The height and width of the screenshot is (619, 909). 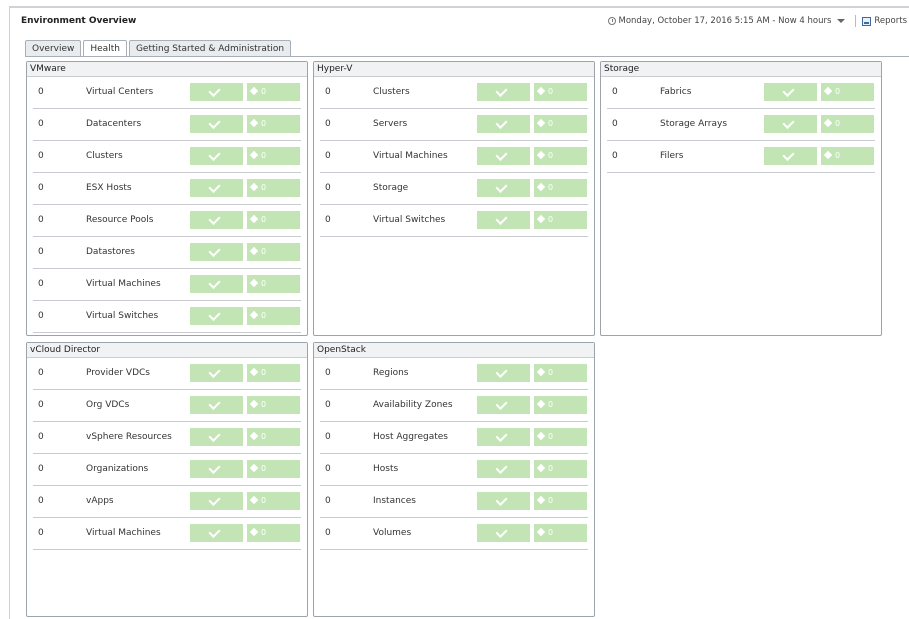 What do you see at coordinates (394, 501) in the screenshot?
I see `object-type-label: Instances` at bounding box center [394, 501].